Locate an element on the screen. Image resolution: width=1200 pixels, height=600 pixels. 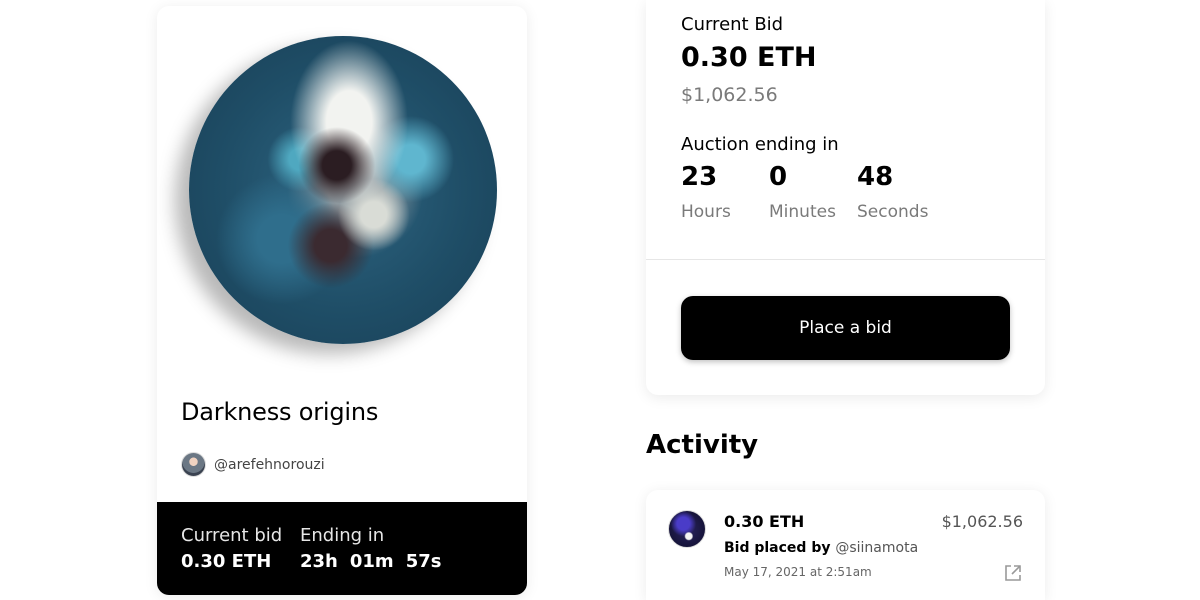
footer-ending-label: Ending in is located at coordinates (342, 535).